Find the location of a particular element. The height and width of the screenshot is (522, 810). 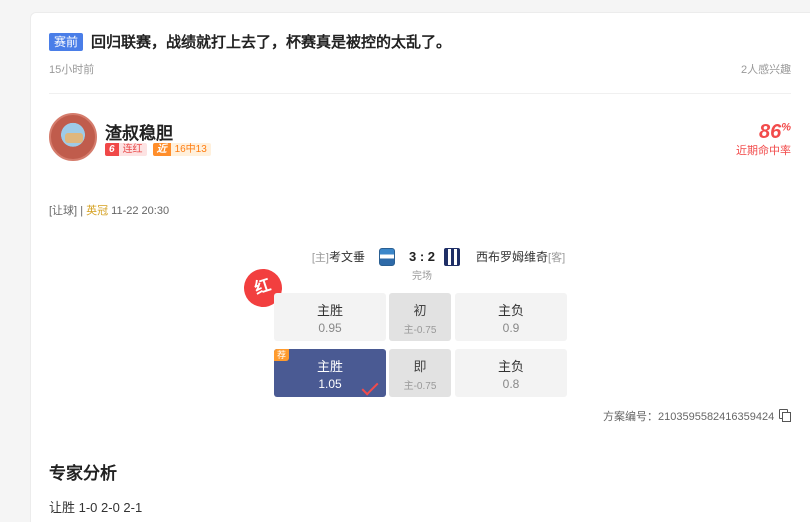

divider is located at coordinates (420, 93).